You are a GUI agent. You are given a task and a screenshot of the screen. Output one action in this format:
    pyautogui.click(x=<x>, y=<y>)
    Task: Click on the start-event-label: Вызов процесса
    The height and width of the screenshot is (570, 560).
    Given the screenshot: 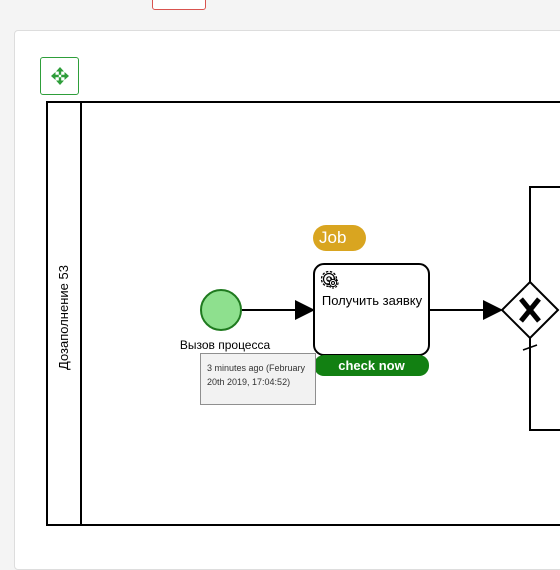 What is the action you would take?
    pyautogui.click(x=225, y=345)
    